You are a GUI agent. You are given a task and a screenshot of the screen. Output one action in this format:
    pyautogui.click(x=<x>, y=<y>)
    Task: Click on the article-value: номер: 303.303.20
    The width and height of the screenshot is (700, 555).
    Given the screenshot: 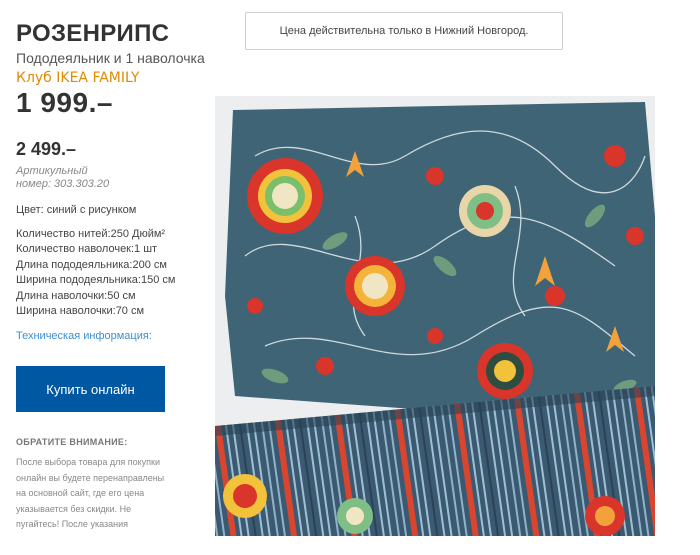 What is the action you would take?
    pyautogui.click(x=63, y=184)
    